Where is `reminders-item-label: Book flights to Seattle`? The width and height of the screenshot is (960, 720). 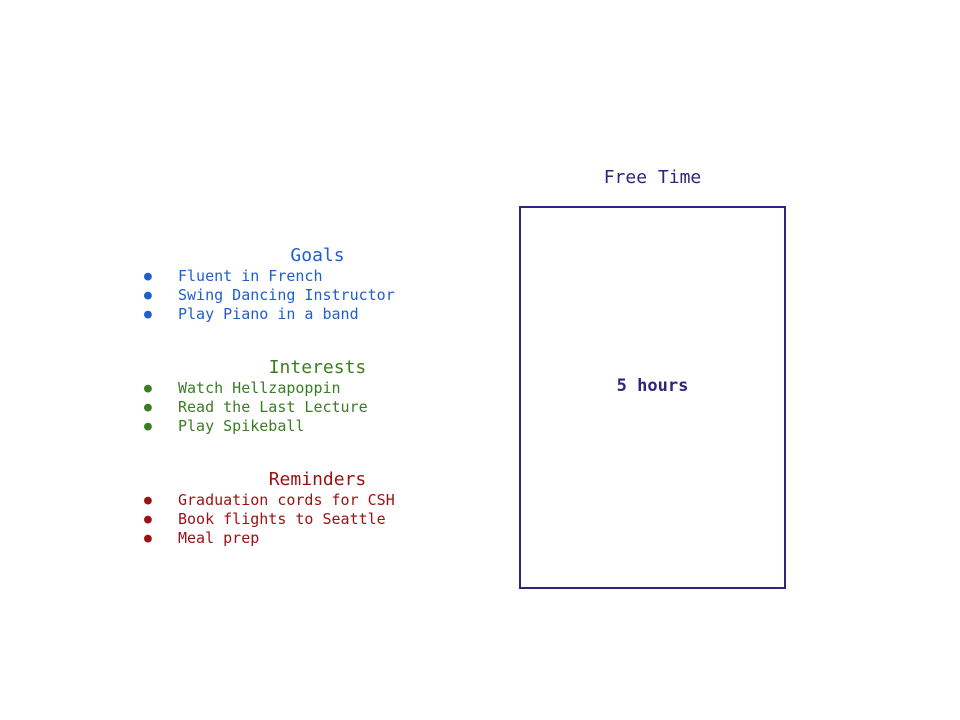 reminders-item-label: Book flights to Seattle is located at coordinates (282, 519).